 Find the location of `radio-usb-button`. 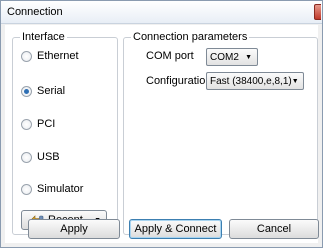

radio-usb-button is located at coordinates (26, 157).